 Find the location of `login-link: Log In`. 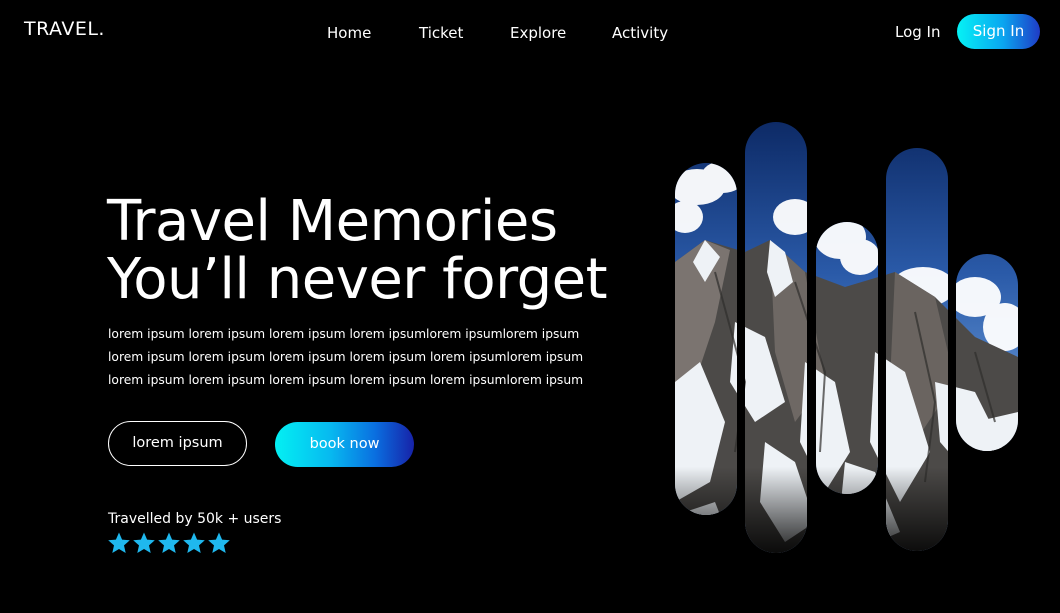

login-link: Log In is located at coordinates (918, 32).